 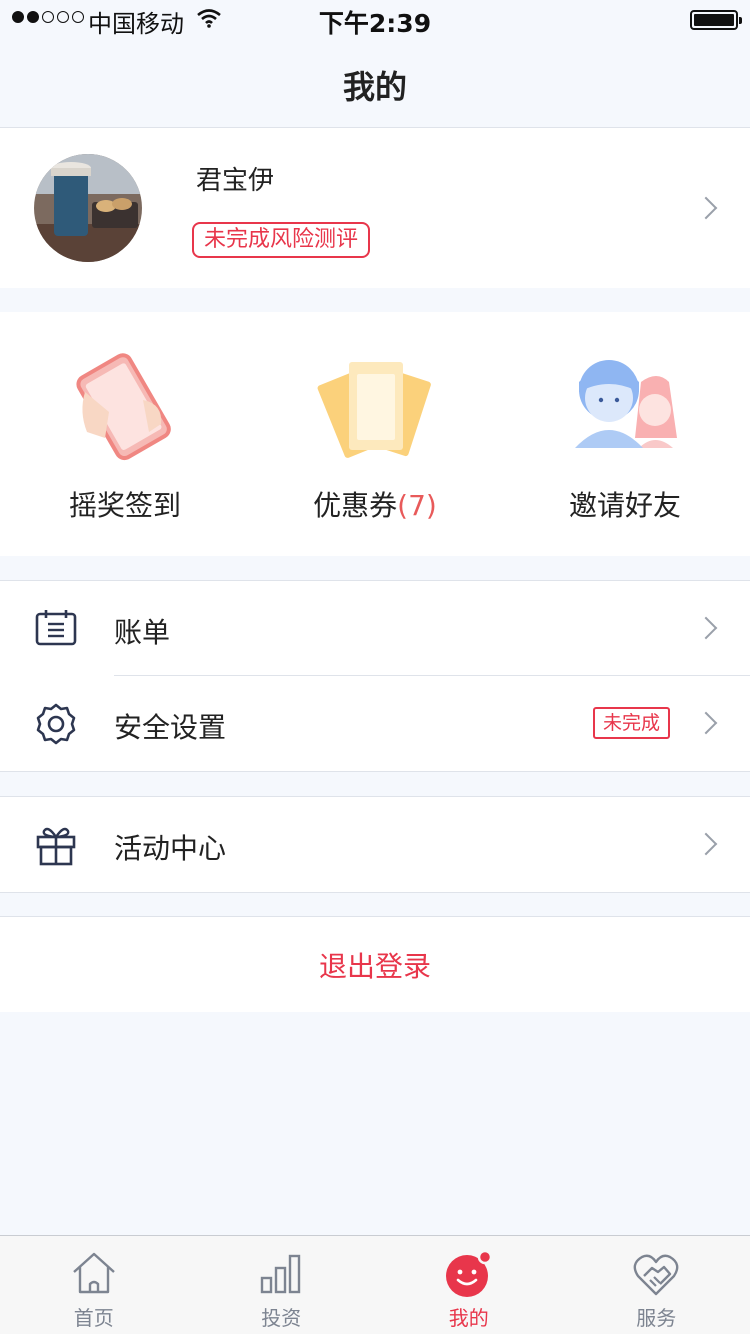 What do you see at coordinates (281, 1318) in the screenshot?
I see `tab-invest-label: 投资` at bounding box center [281, 1318].